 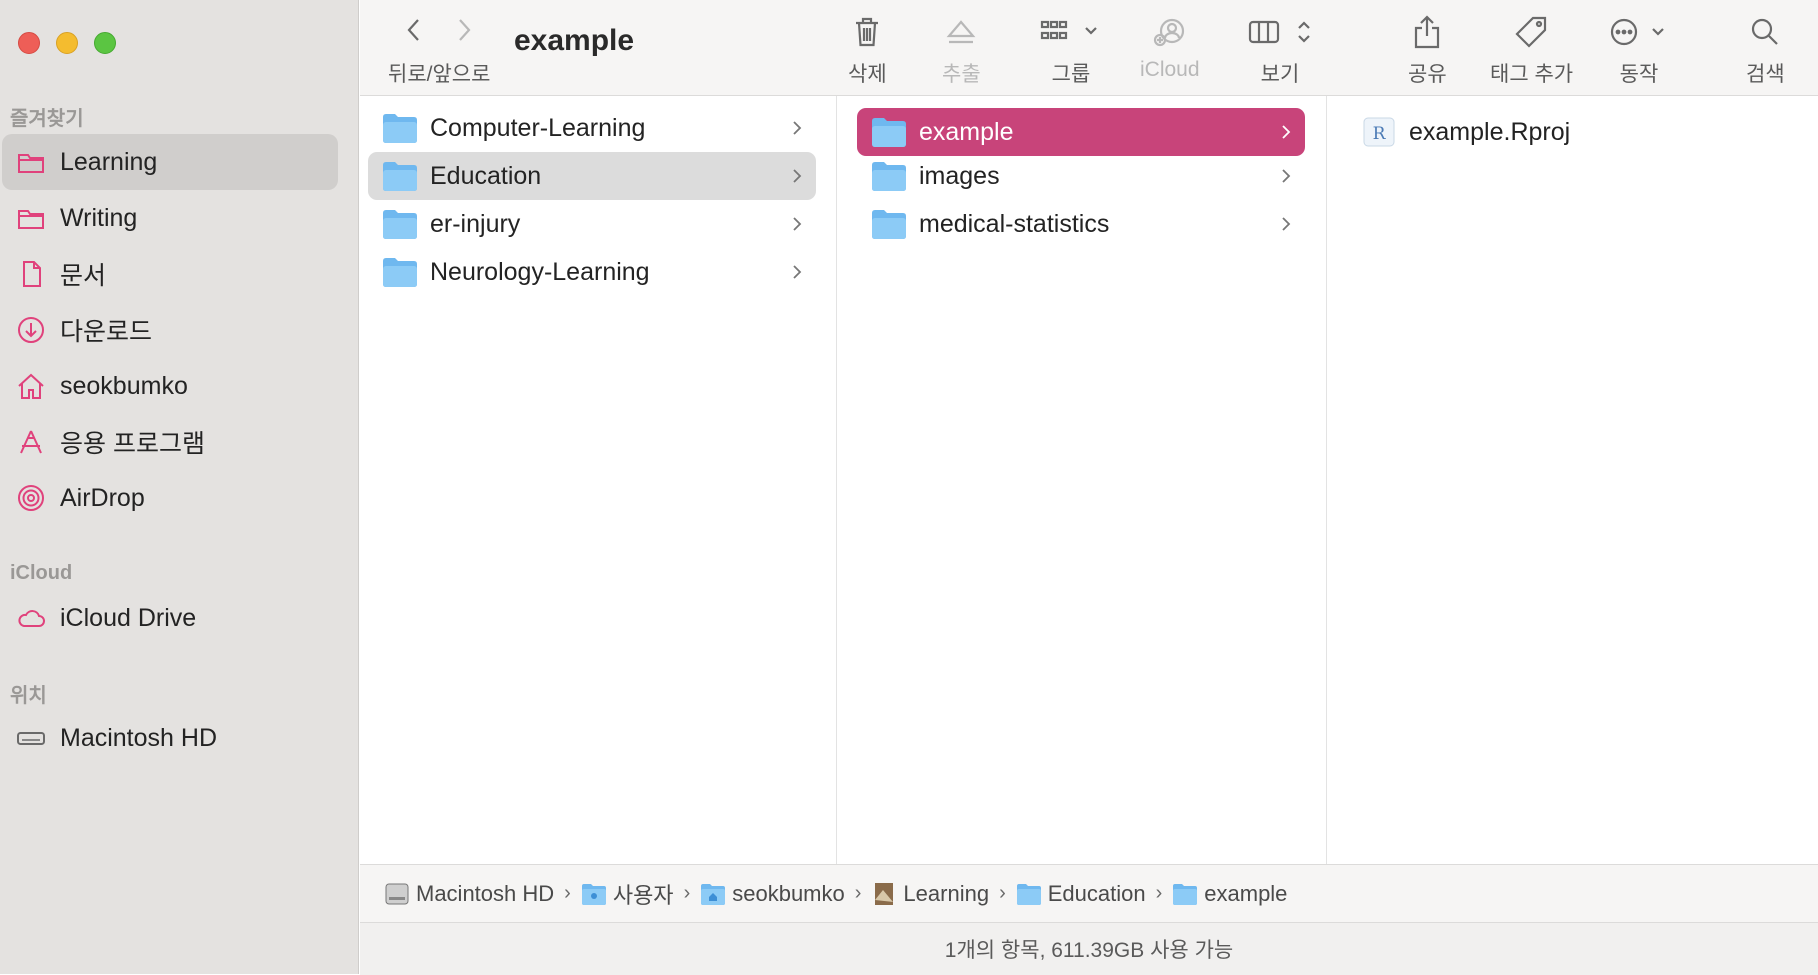 What do you see at coordinates (1531, 50) in the screenshot?
I see `add-tag-button: 태그 추가` at bounding box center [1531, 50].